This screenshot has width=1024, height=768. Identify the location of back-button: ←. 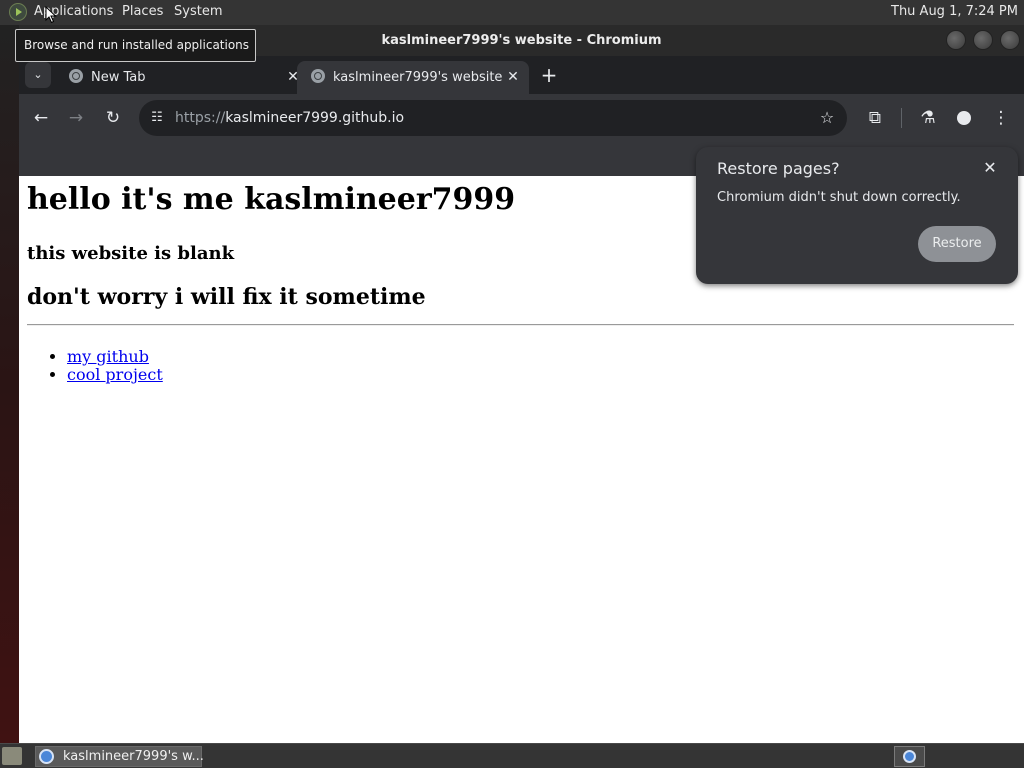
(41, 118).